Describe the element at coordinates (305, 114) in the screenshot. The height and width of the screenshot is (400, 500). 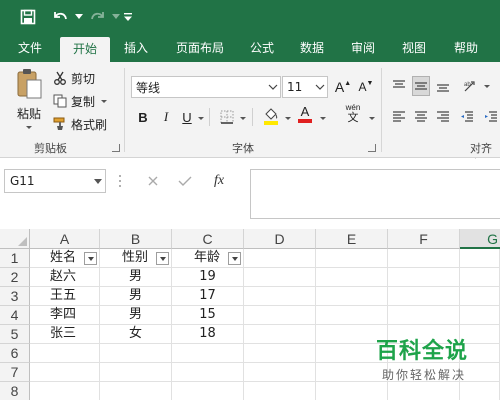
I see `font-color-button: A` at that location.